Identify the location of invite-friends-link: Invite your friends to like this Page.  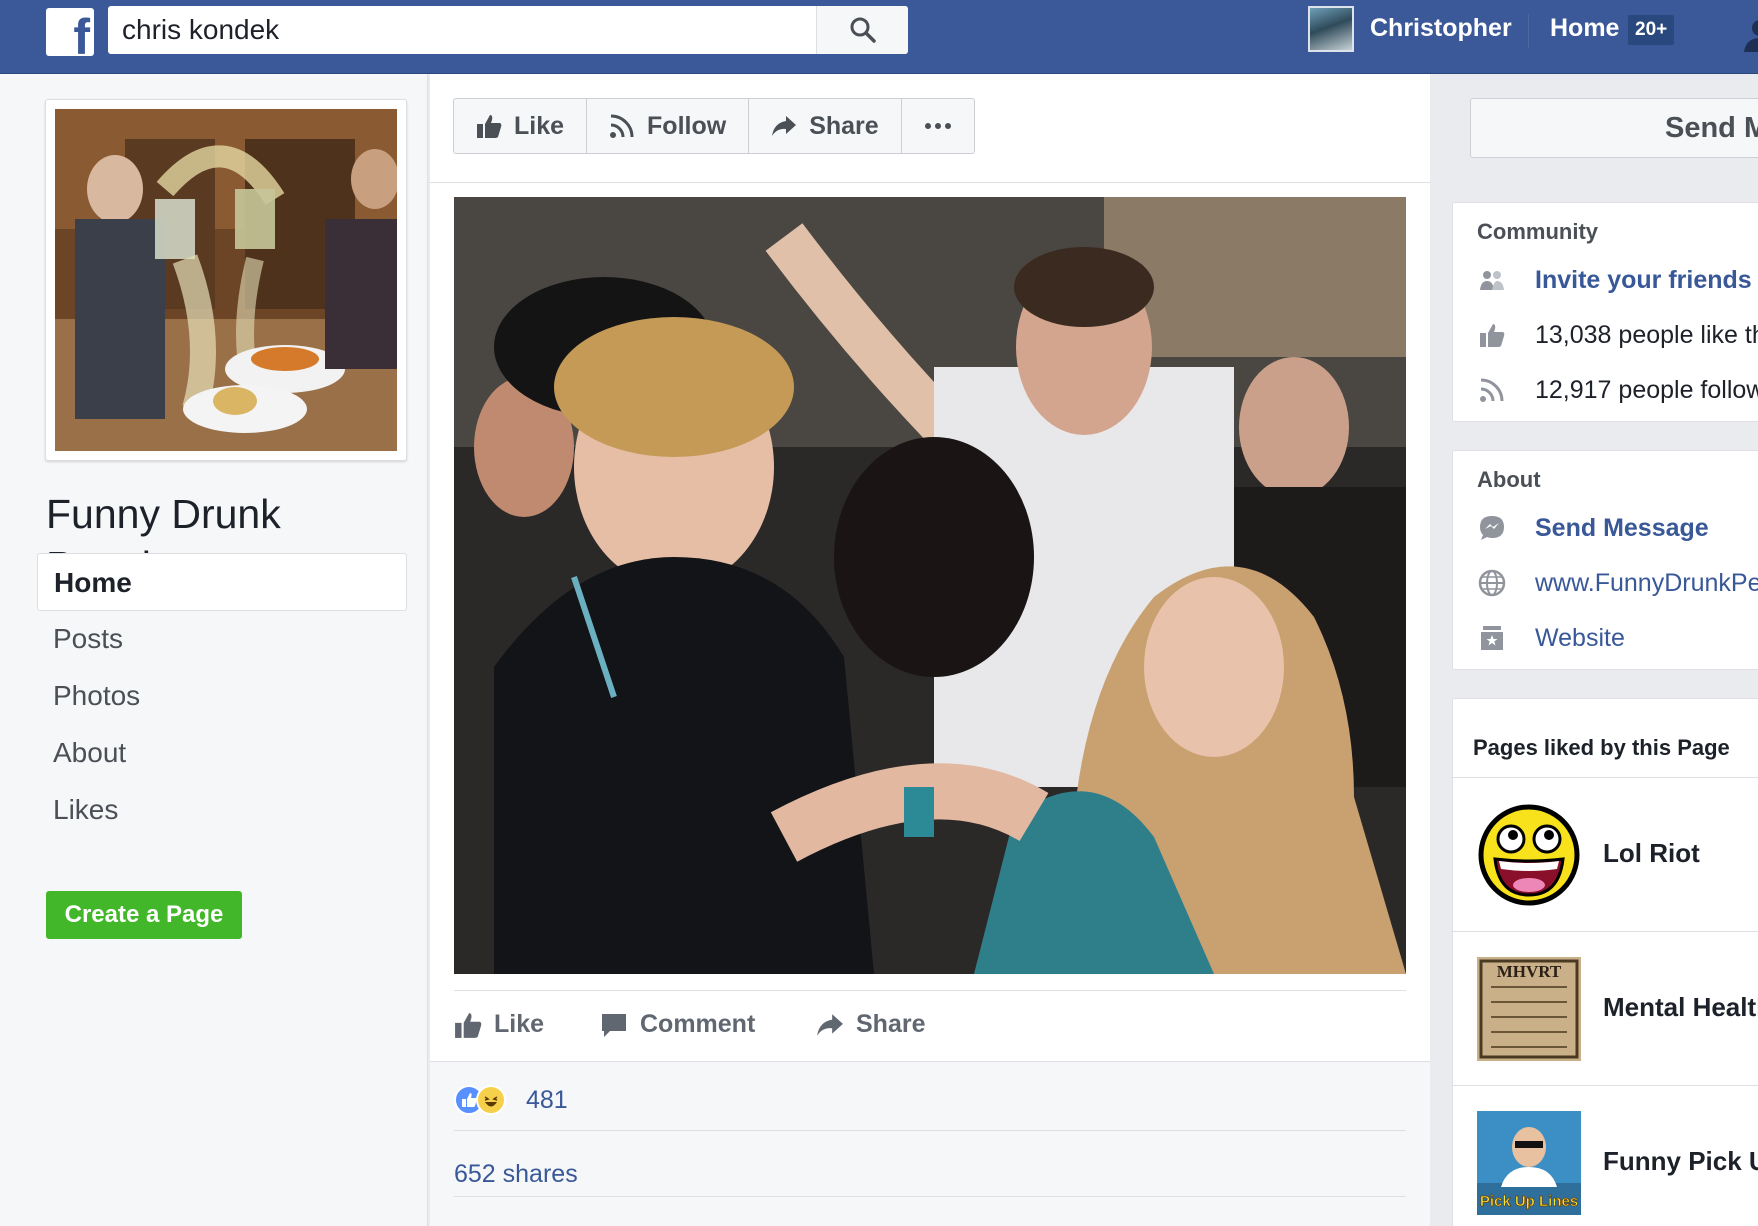
(1617, 280).